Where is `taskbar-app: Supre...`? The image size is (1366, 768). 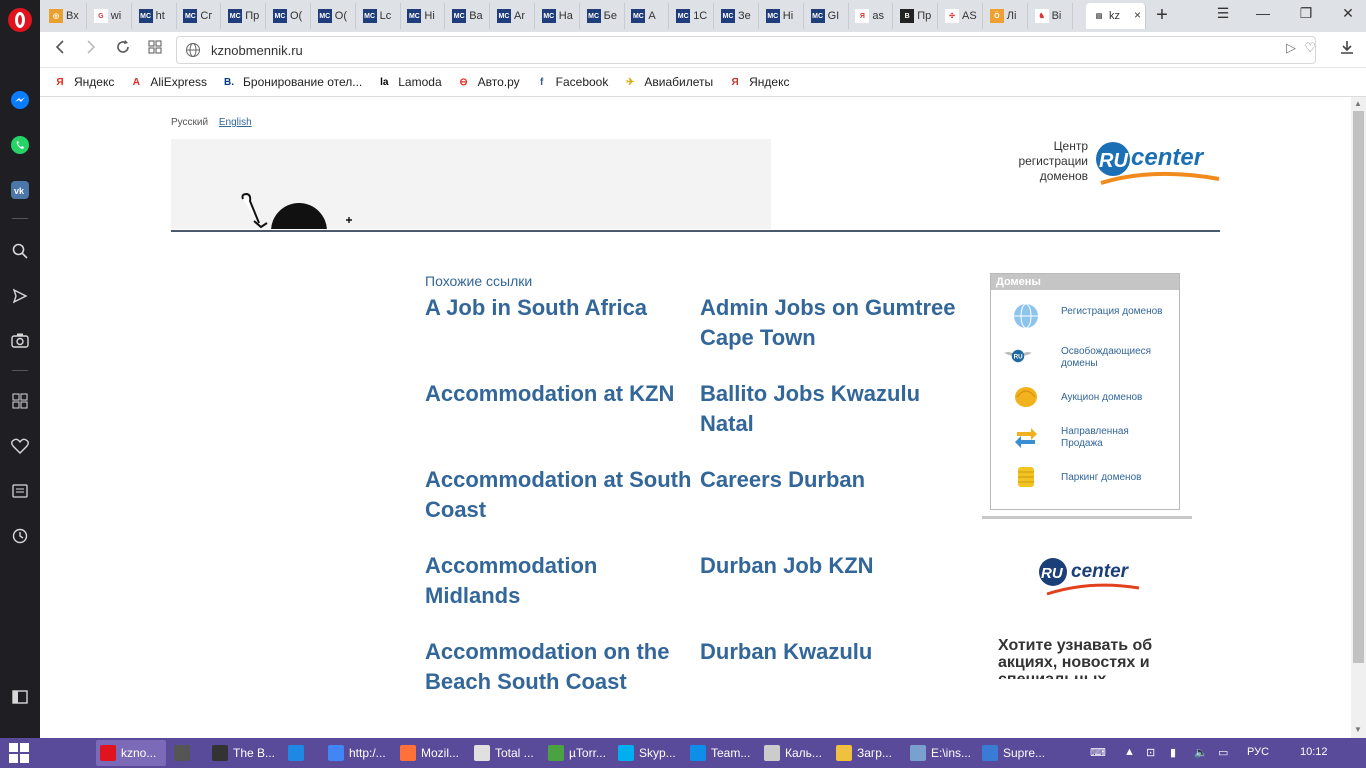
taskbar-app: Supre... is located at coordinates (1013, 753).